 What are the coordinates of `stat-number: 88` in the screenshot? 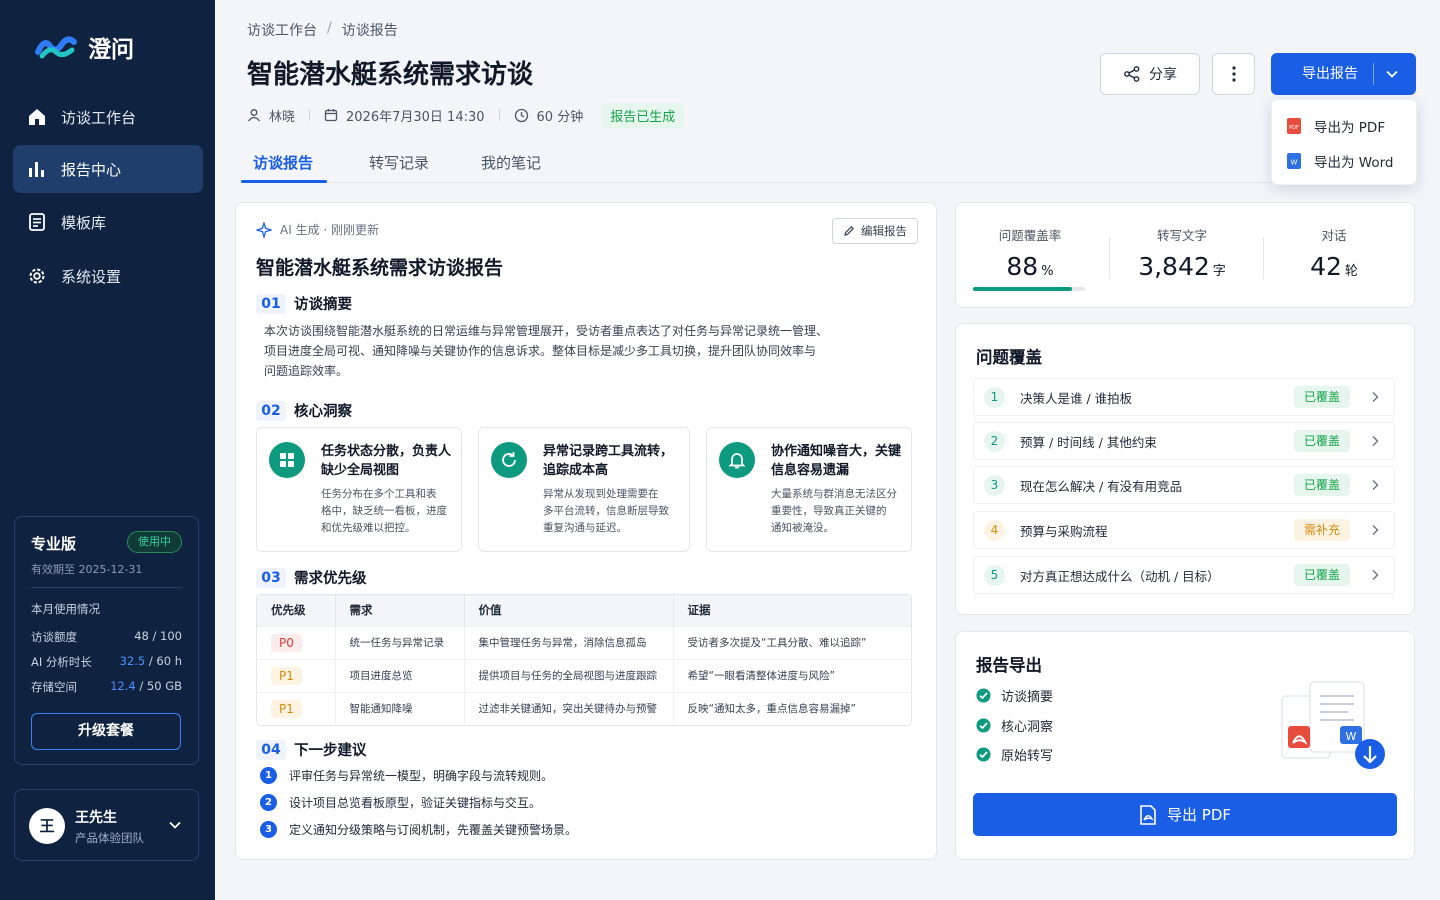 It's located at (1022, 266).